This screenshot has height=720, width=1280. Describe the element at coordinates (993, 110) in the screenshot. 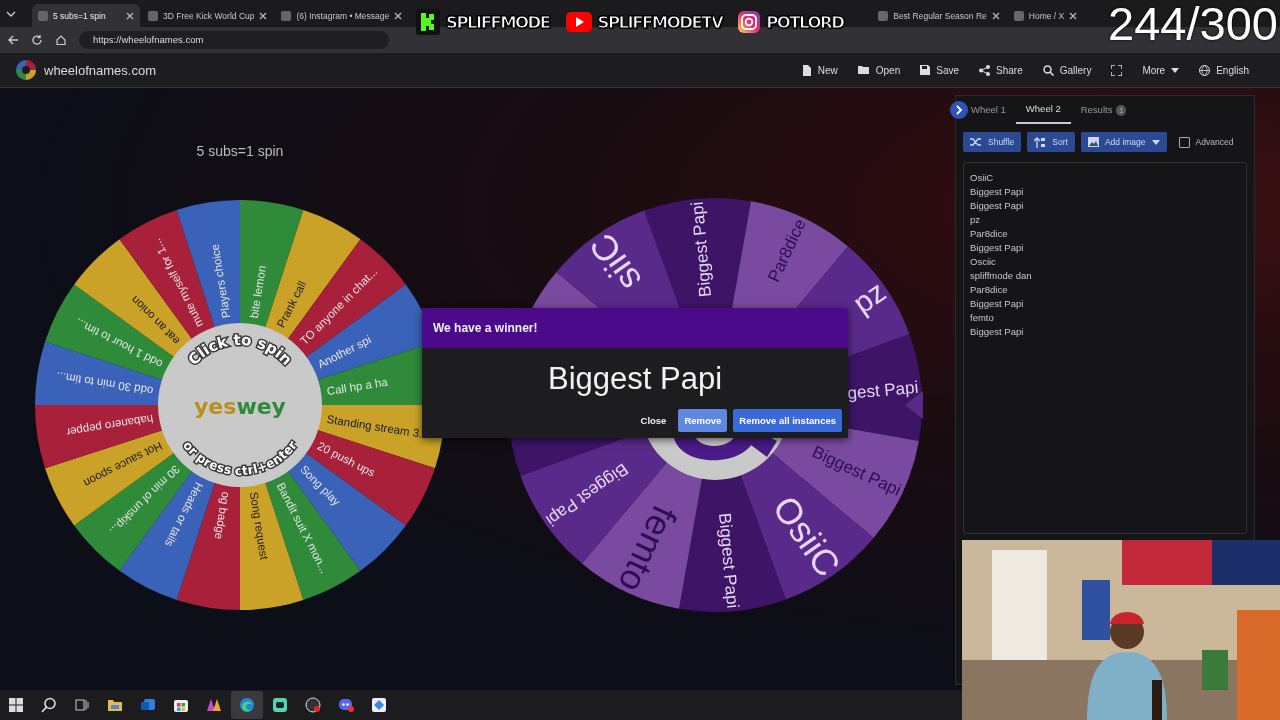

I see `panel-tab: Wheel 1` at that location.